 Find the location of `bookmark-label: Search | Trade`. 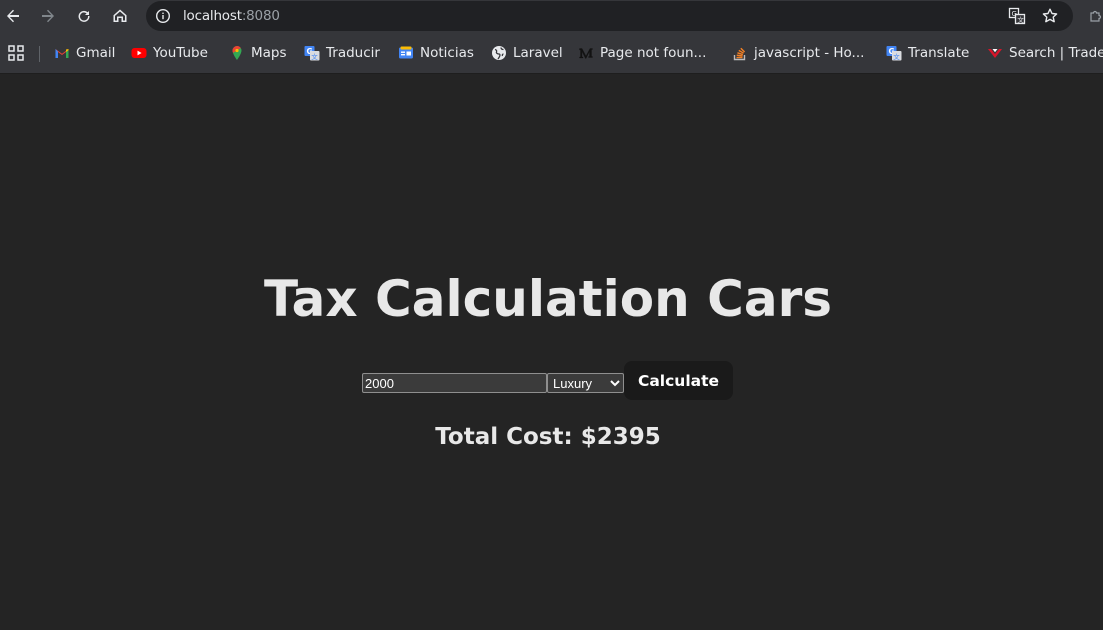

bookmark-label: Search | Trade is located at coordinates (1056, 52).